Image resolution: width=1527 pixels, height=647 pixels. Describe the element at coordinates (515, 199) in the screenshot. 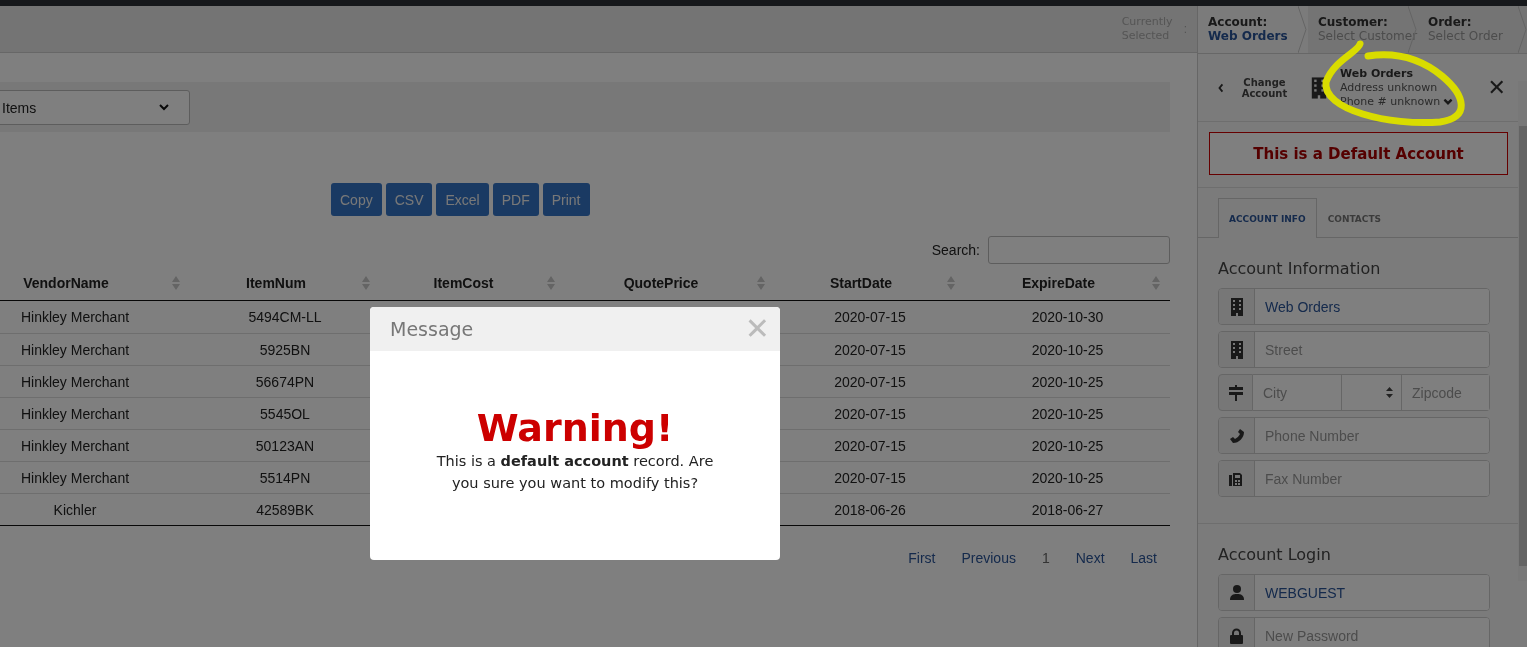

I see `export-button: PDF` at that location.